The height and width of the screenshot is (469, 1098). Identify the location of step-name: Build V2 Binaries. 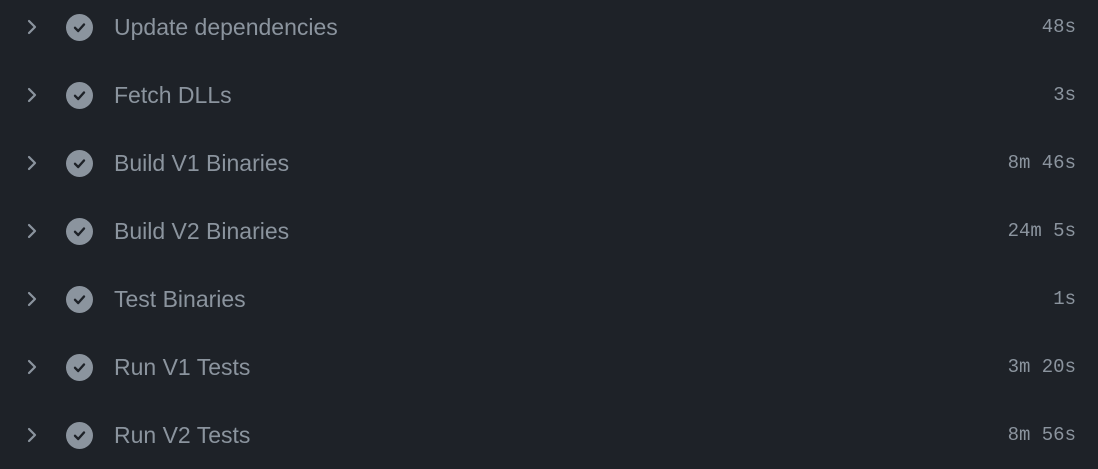
(202, 230).